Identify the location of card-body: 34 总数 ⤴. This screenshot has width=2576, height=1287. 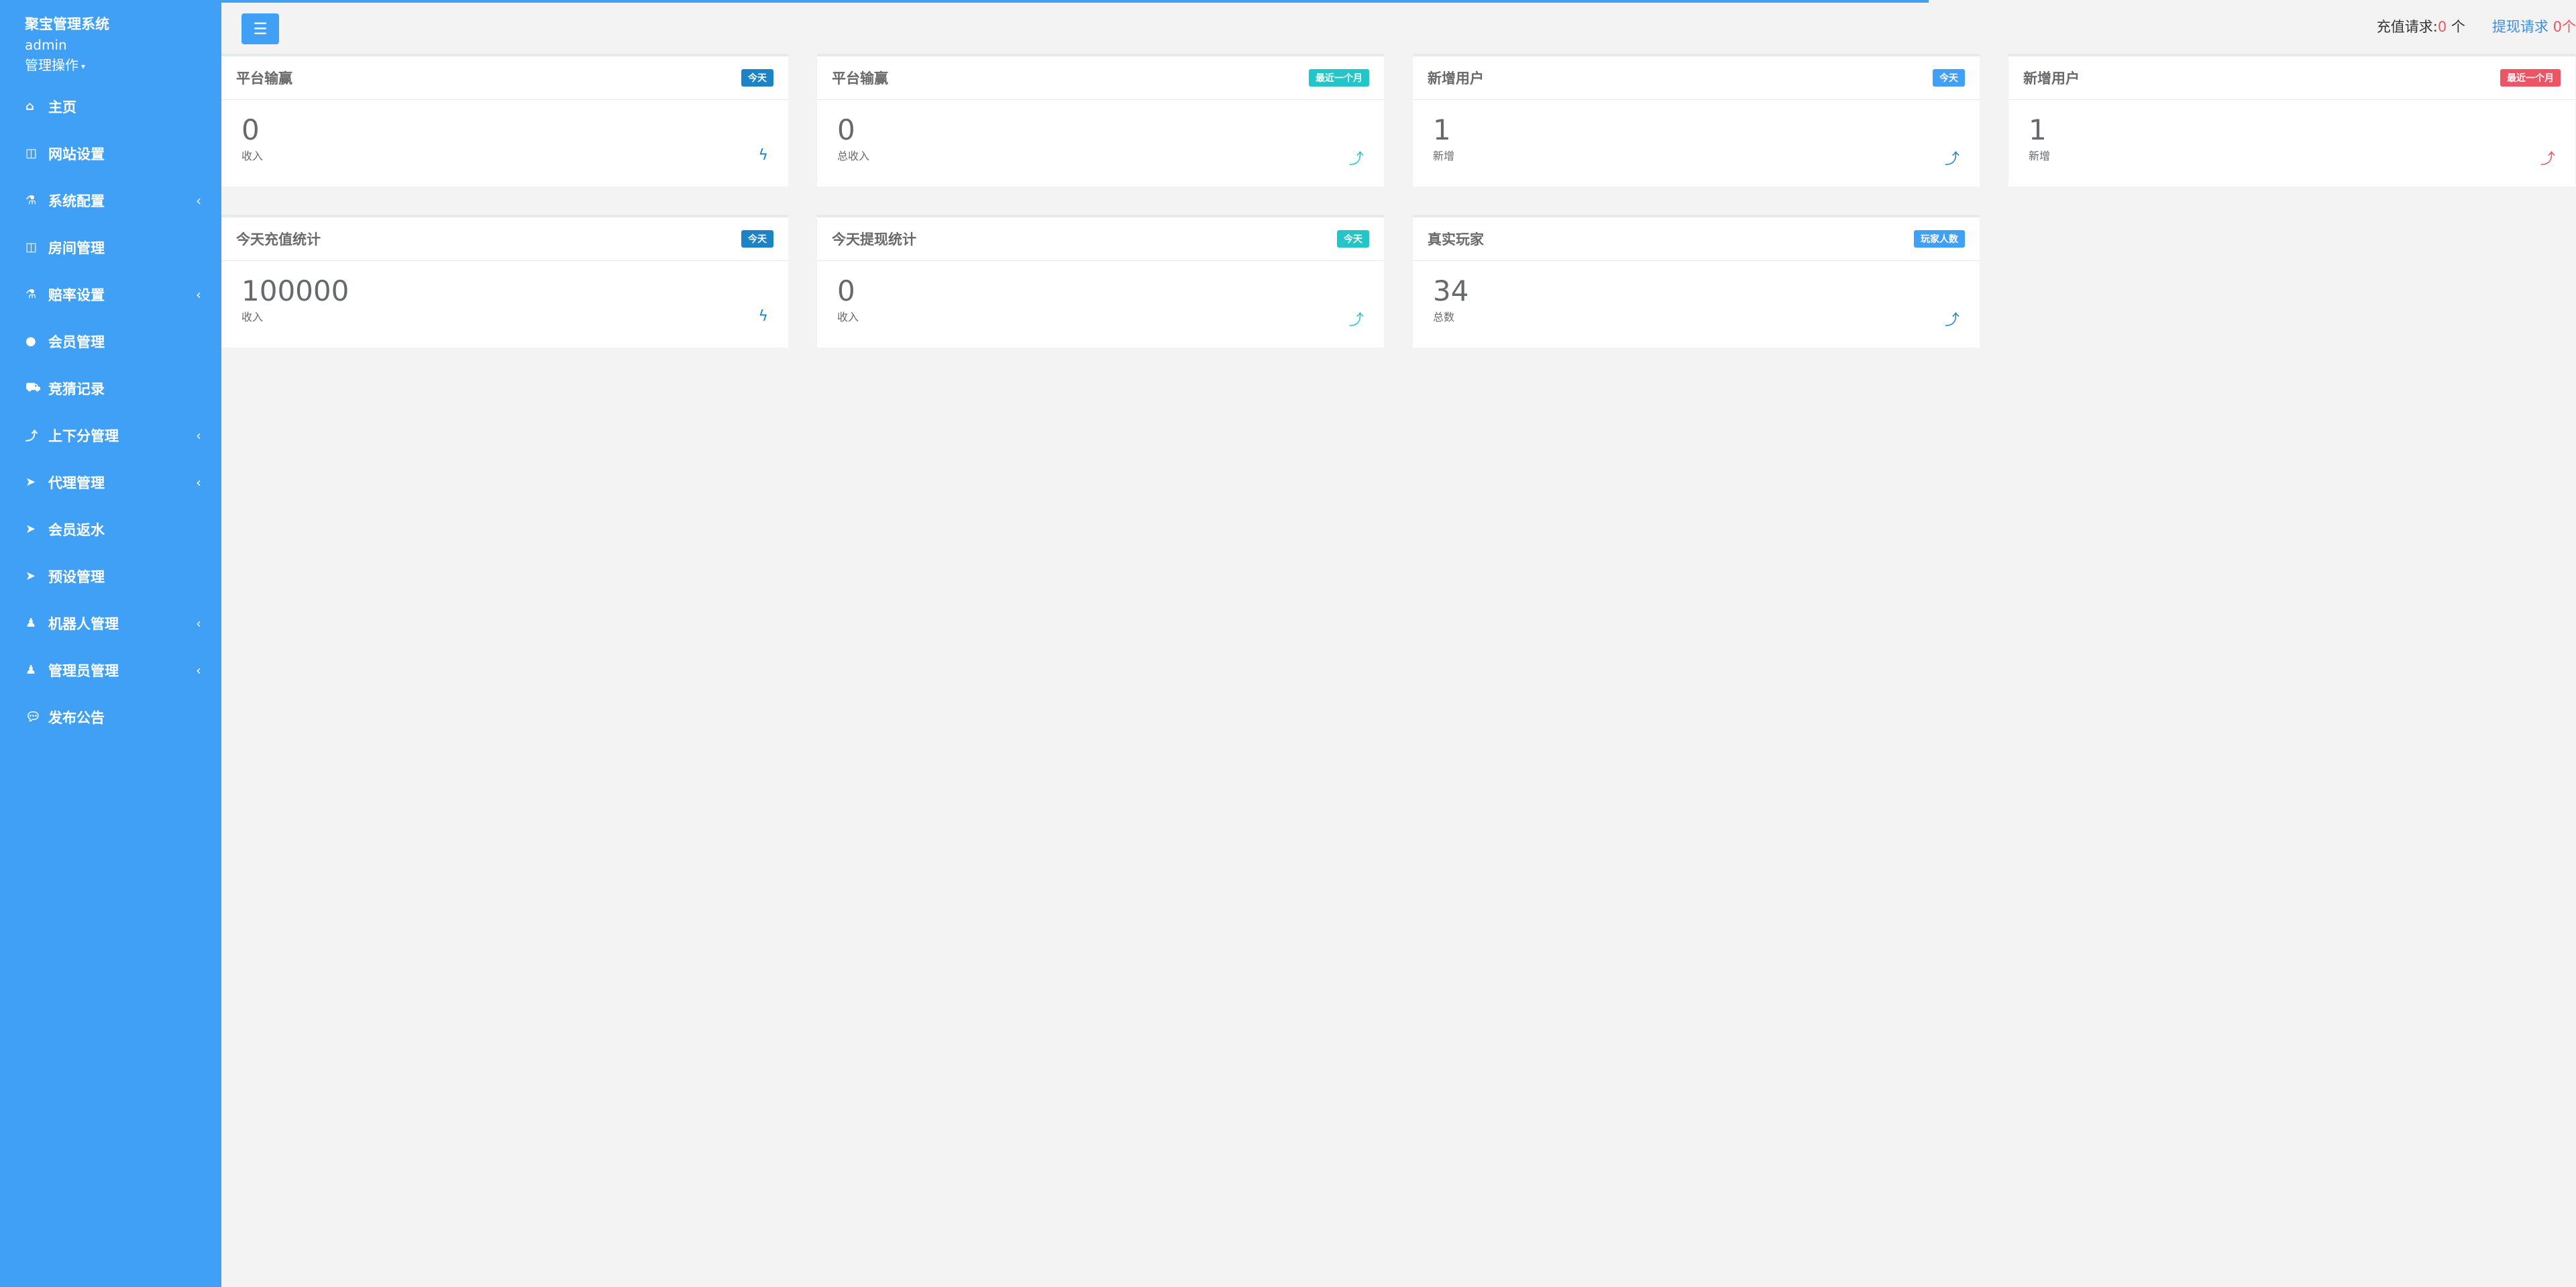
(1696, 299).